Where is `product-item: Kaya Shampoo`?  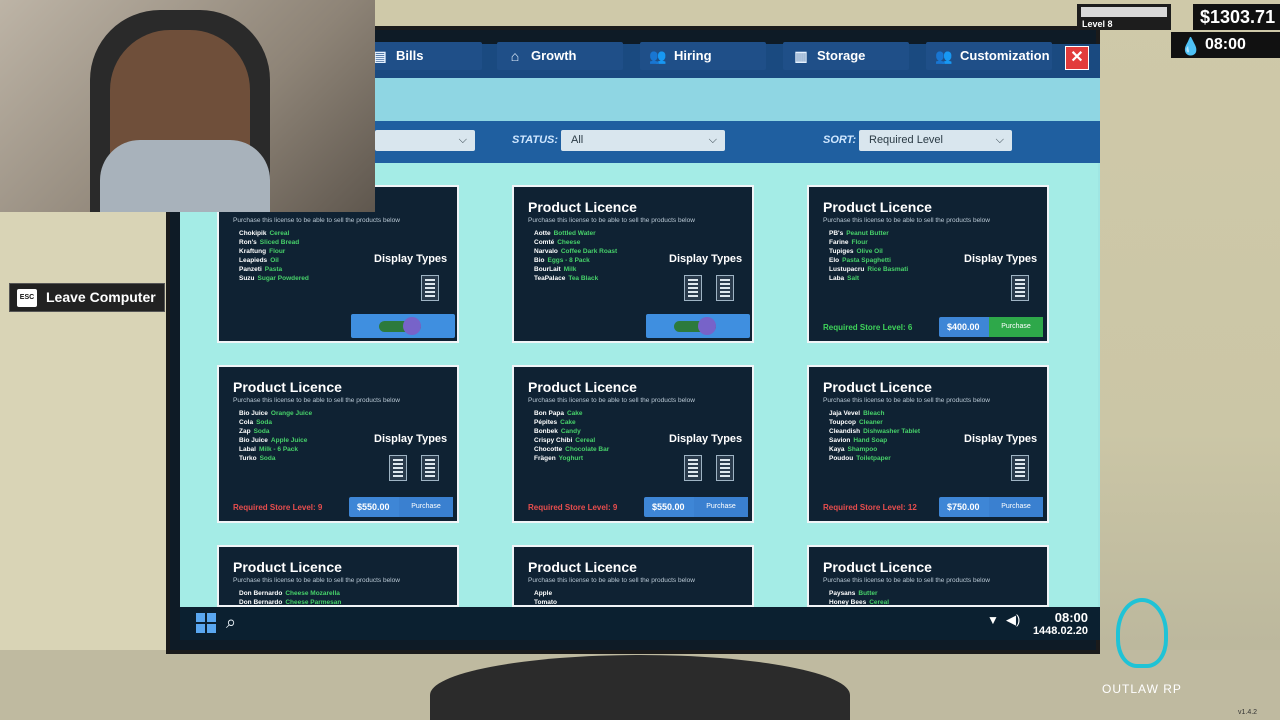 product-item: Kaya Shampoo is located at coordinates (853, 449).